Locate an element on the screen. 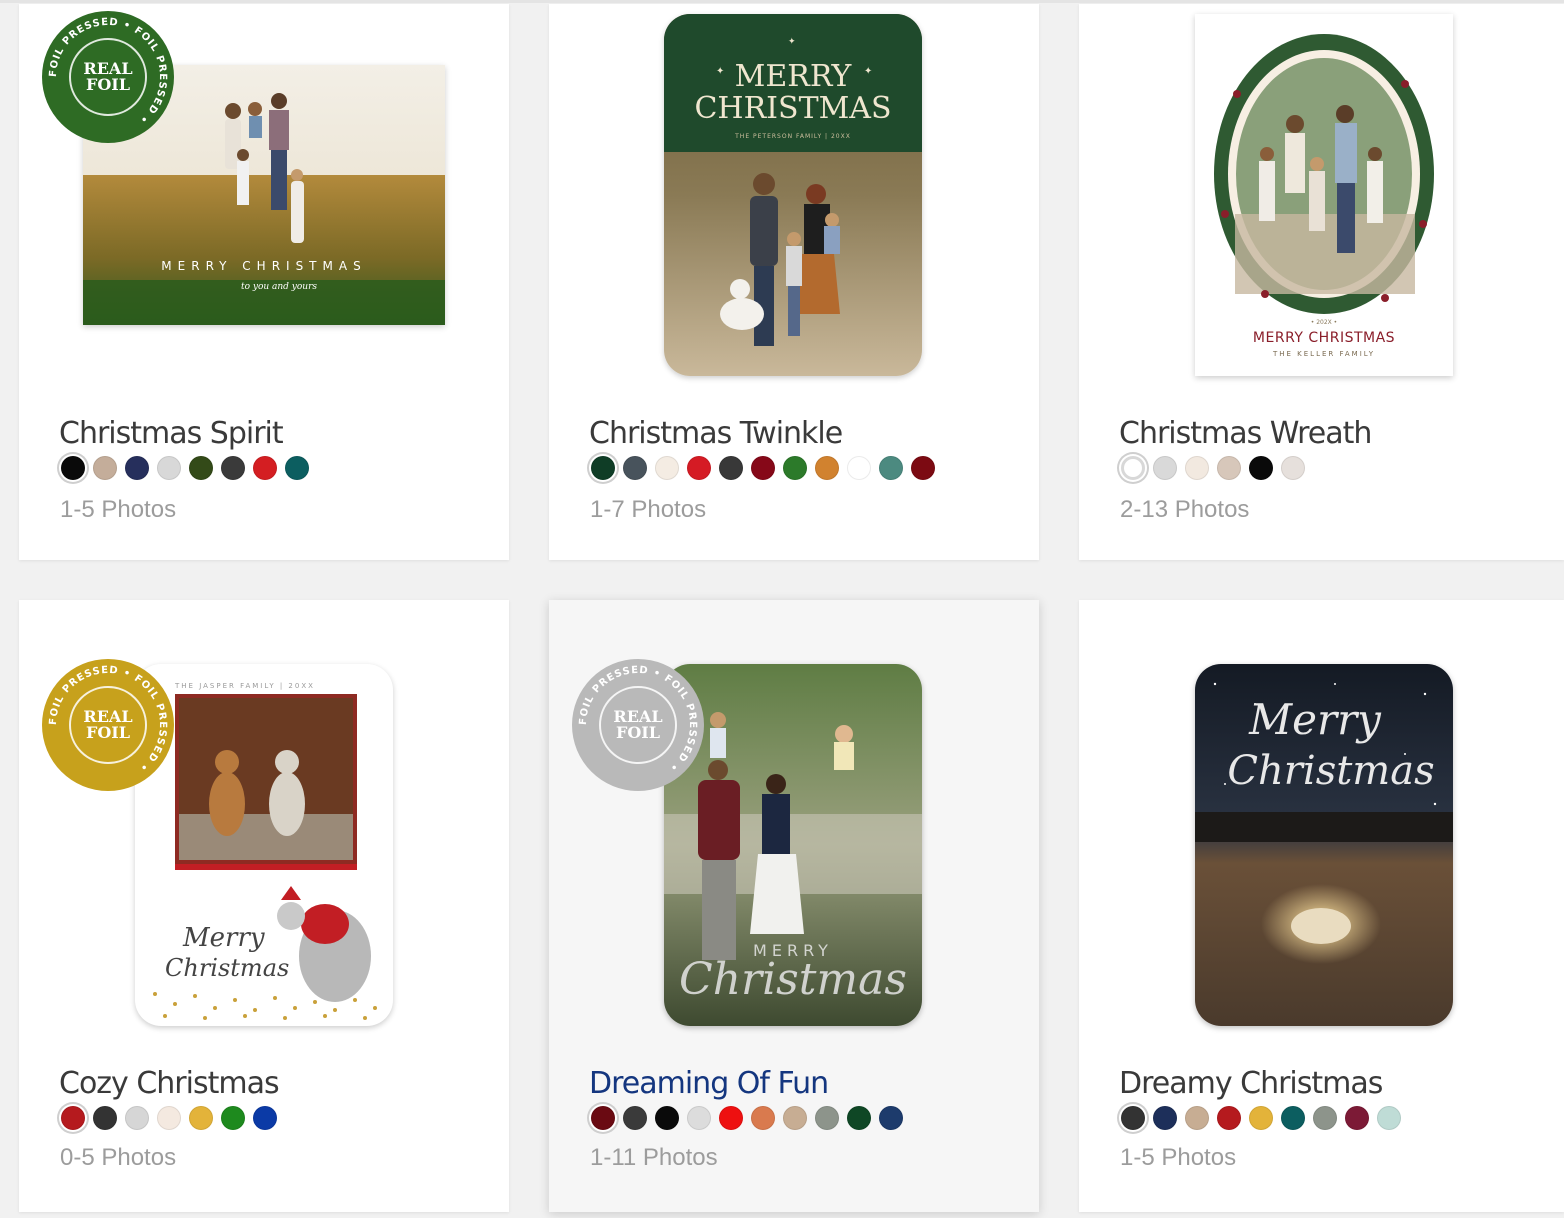 The width and height of the screenshot is (1564, 1218). night-couple-photo: Merry Christmas is located at coordinates (1324, 845).